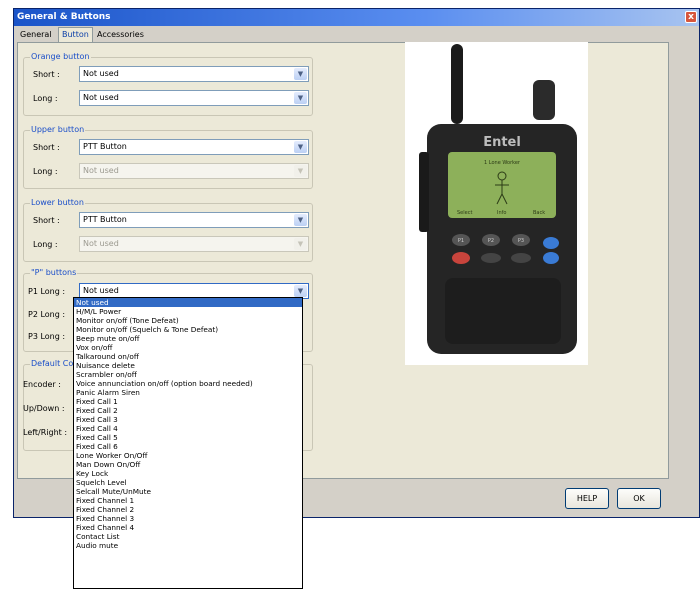  What do you see at coordinates (691, 17) in the screenshot?
I see `close-icon: x` at bounding box center [691, 17].